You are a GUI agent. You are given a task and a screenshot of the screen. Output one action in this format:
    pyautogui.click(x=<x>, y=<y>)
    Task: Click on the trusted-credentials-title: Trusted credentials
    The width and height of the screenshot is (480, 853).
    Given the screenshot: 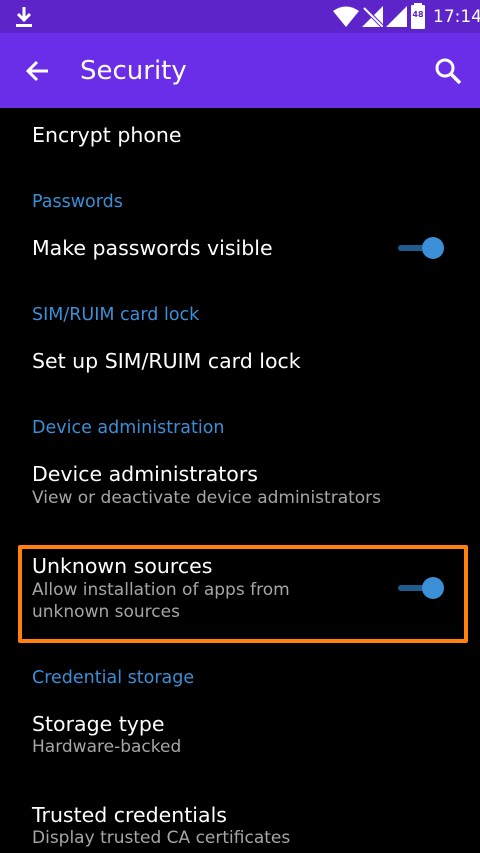 What is the action you would take?
    pyautogui.click(x=129, y=815)
    